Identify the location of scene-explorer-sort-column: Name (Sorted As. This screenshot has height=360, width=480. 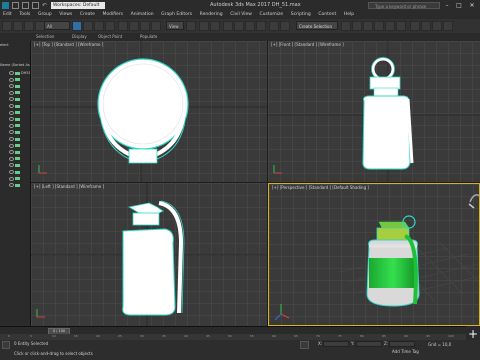
(15, 65).